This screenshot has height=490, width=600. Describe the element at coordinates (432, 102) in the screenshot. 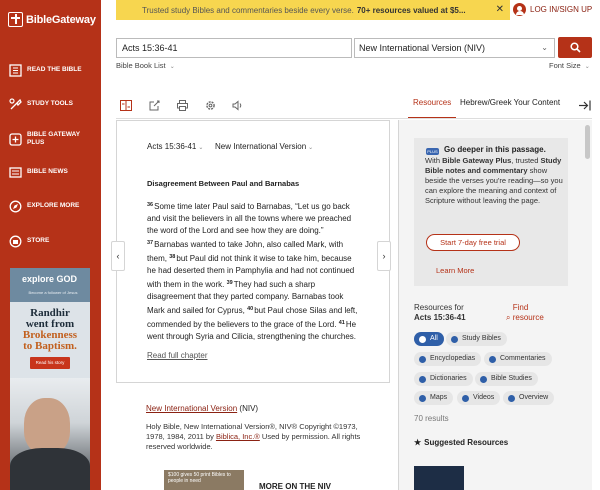

I see `tab-resources: Resources` at that location.